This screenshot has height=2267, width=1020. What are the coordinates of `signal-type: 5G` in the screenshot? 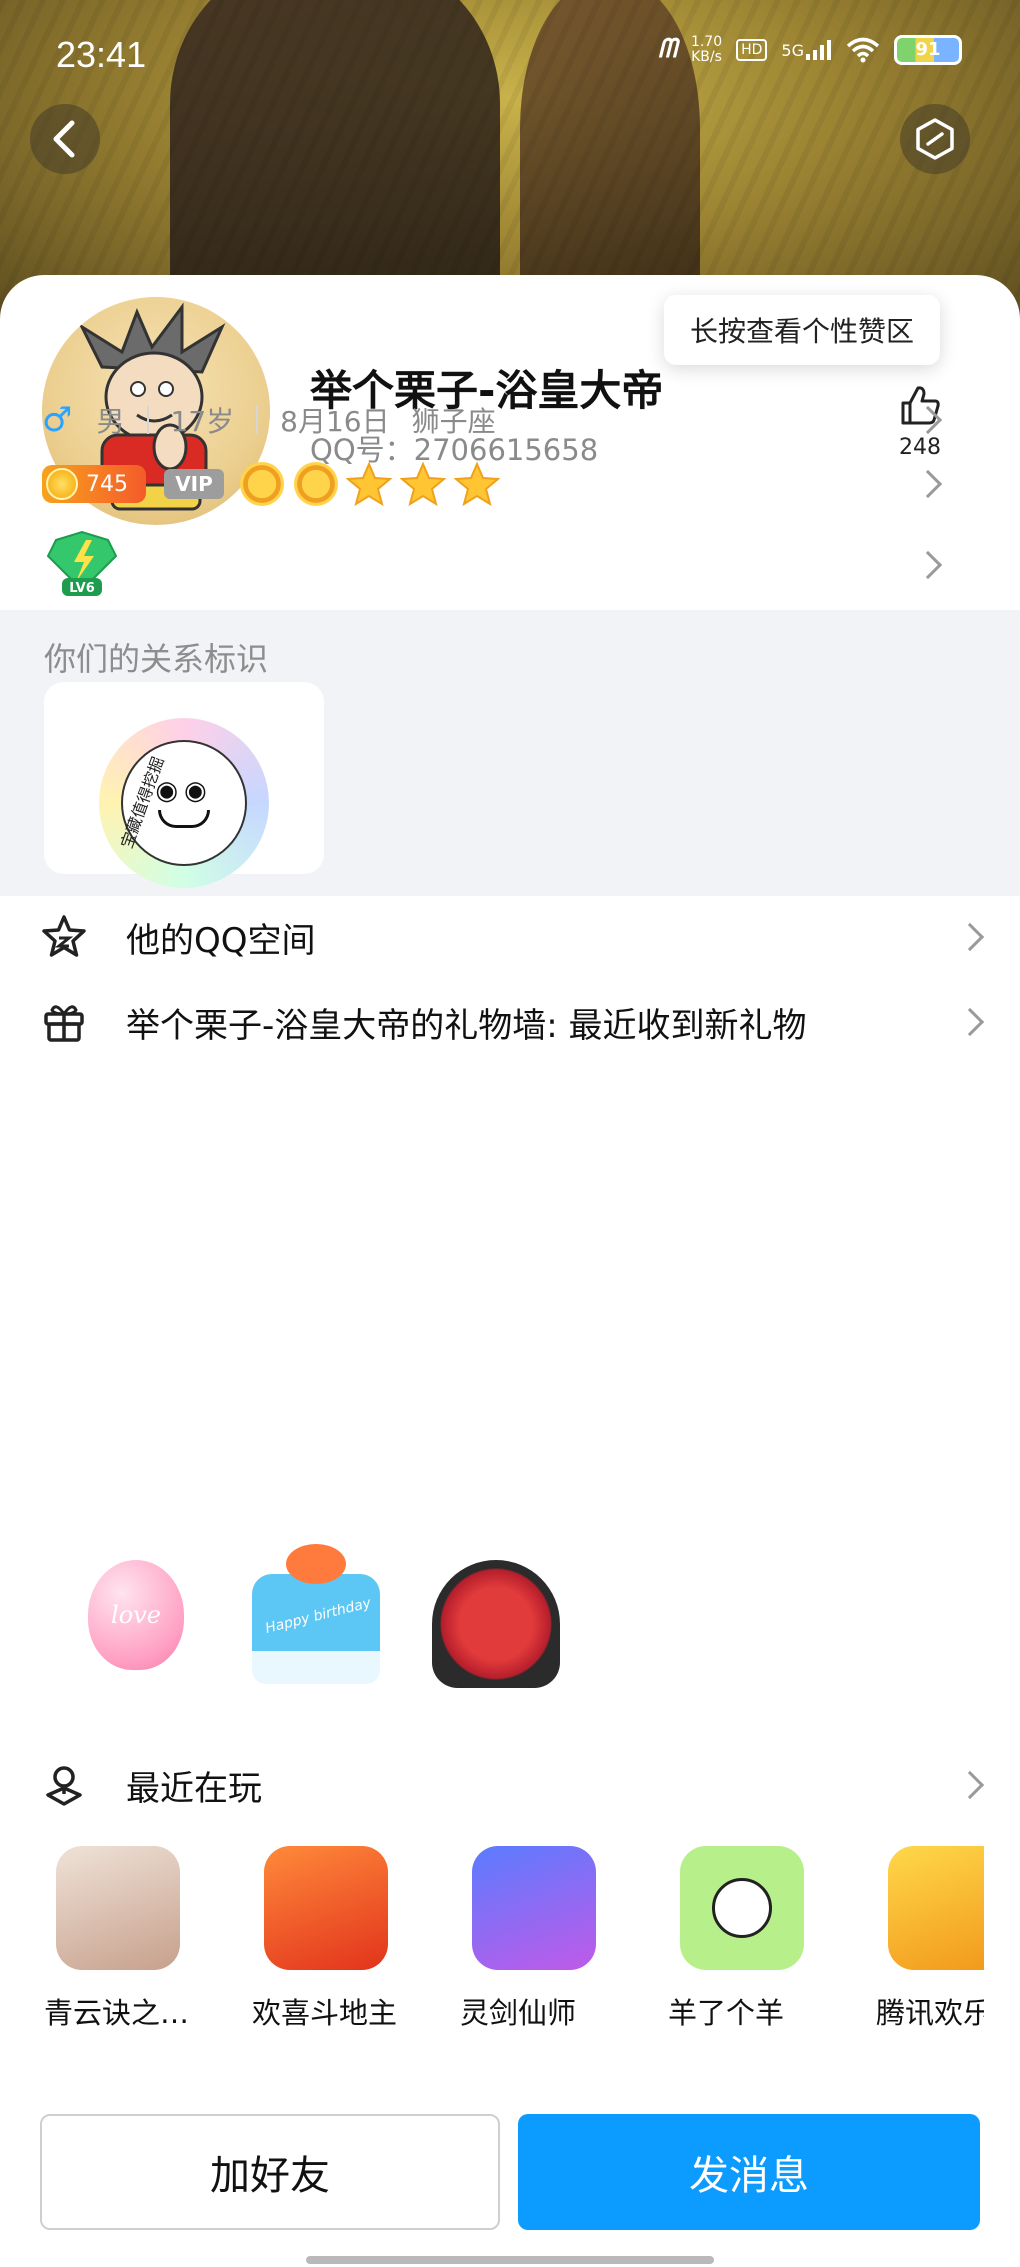 It's located at (792, 50).